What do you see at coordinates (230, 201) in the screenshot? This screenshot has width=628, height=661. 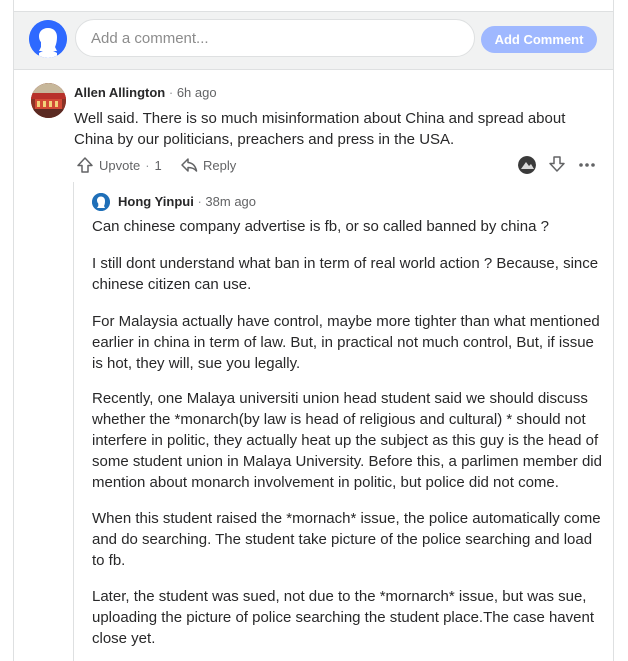 I see `reply-time: 38m ago` at bounding box center [230, 201].